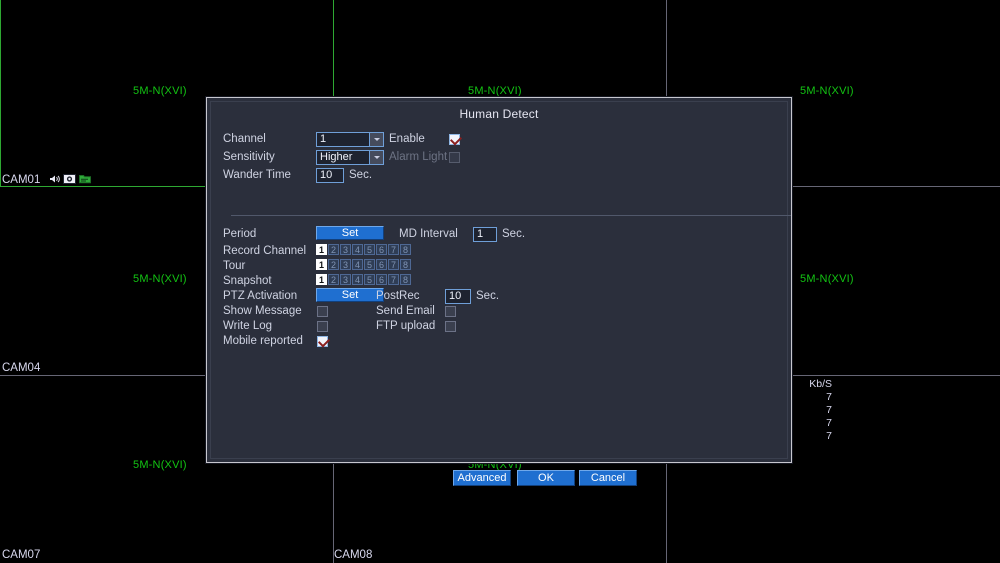  I want to click on snapshot-channel-3: 3, so click(345, 279).